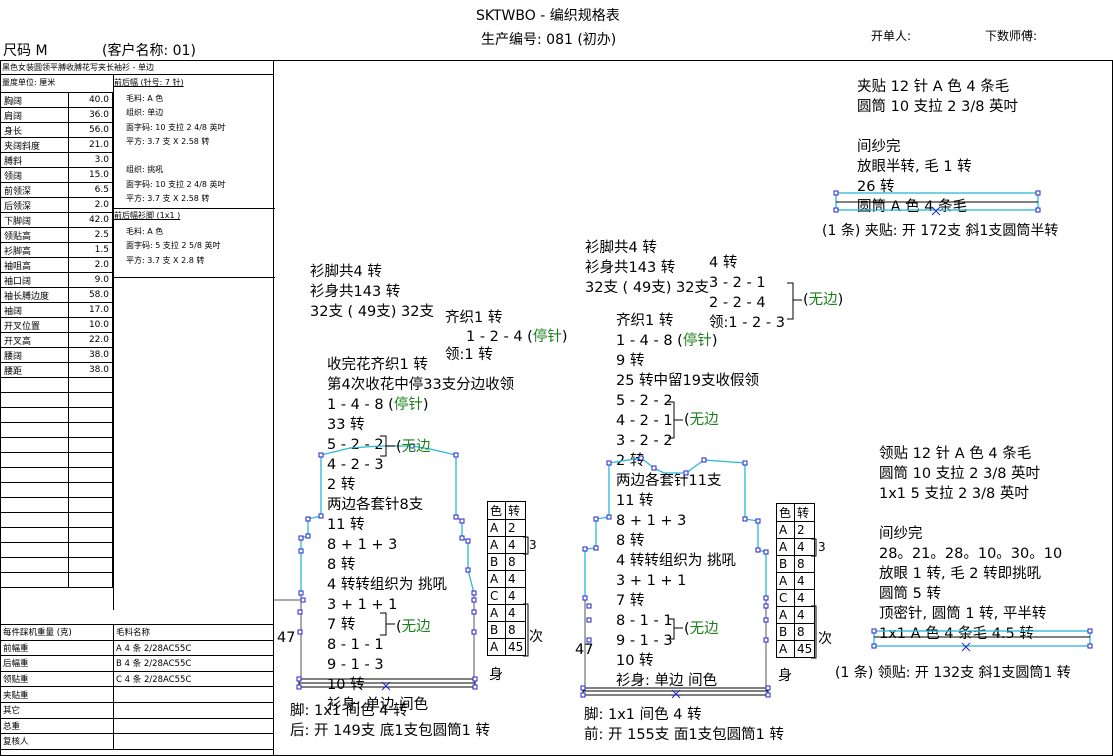  Describe the element at coordinates (413, 447) in the screenshot. I see `back-no-edge-upper: (无边` at that location.